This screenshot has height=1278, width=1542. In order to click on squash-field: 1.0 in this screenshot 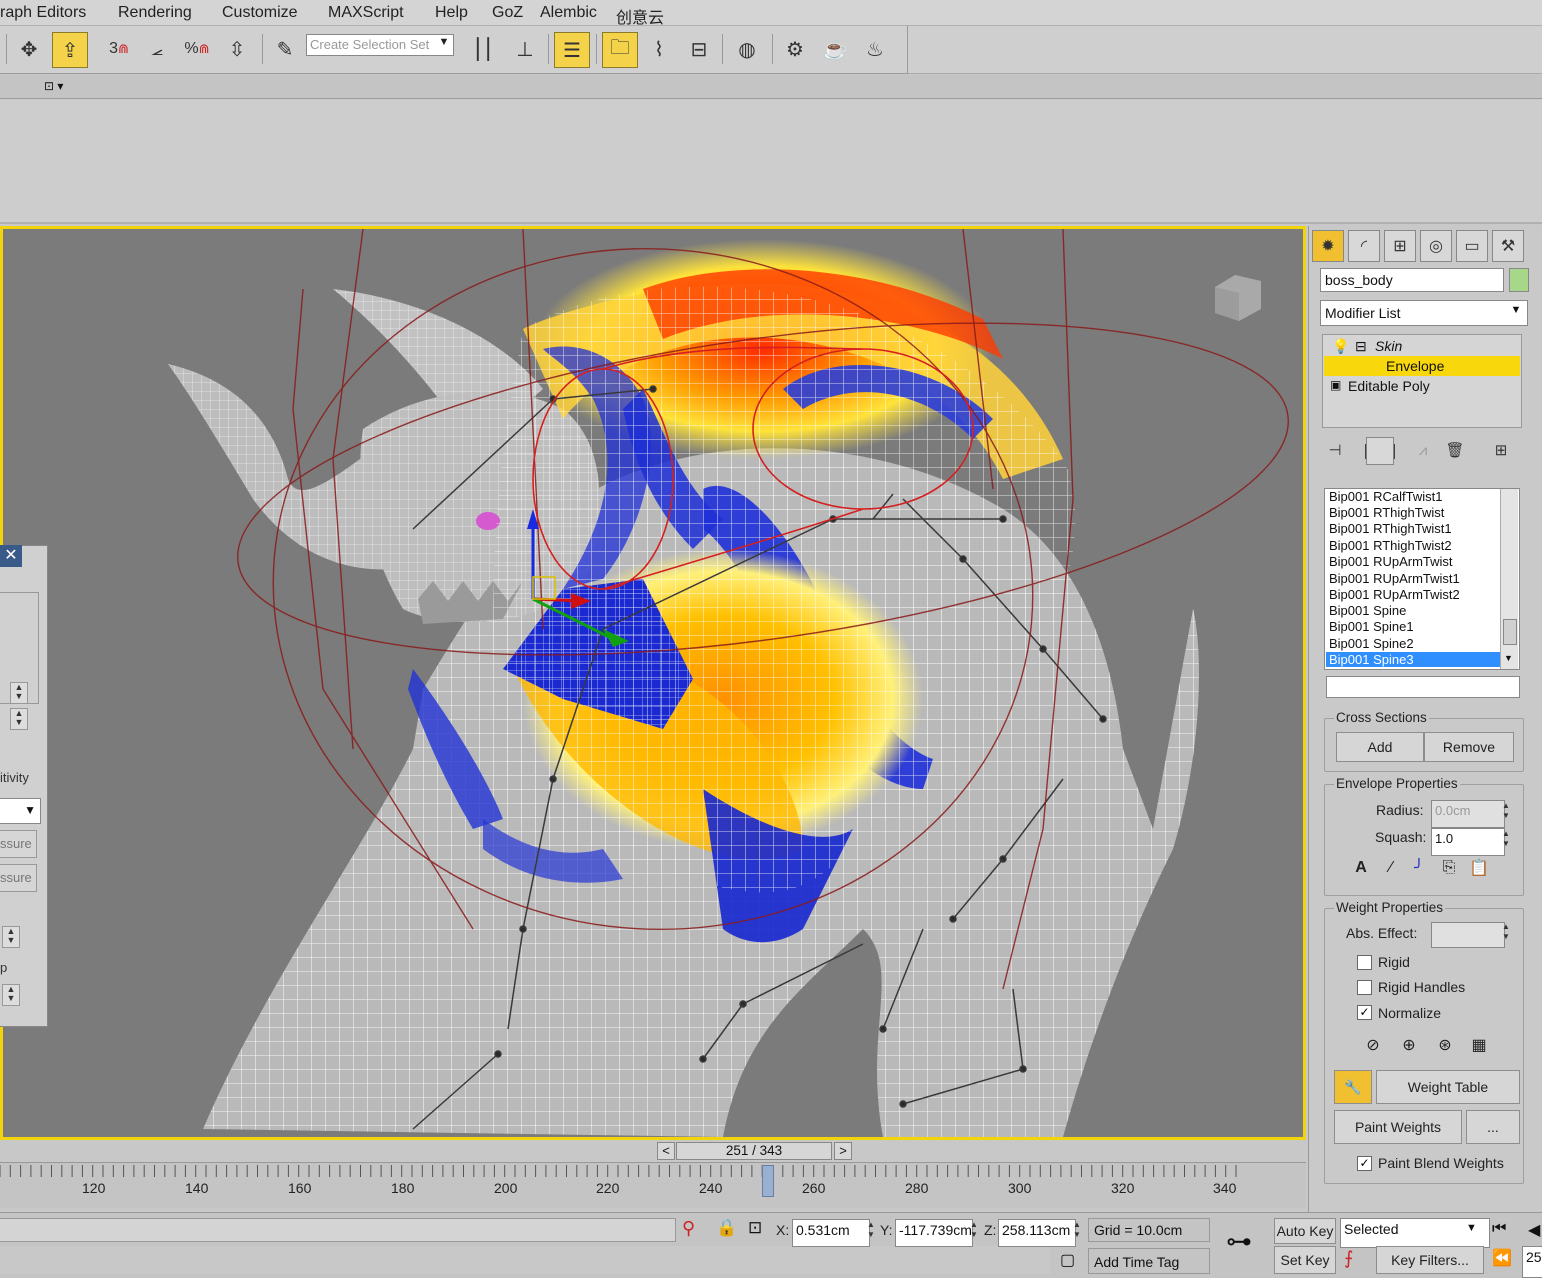, I will do `click(1468, 842)`.